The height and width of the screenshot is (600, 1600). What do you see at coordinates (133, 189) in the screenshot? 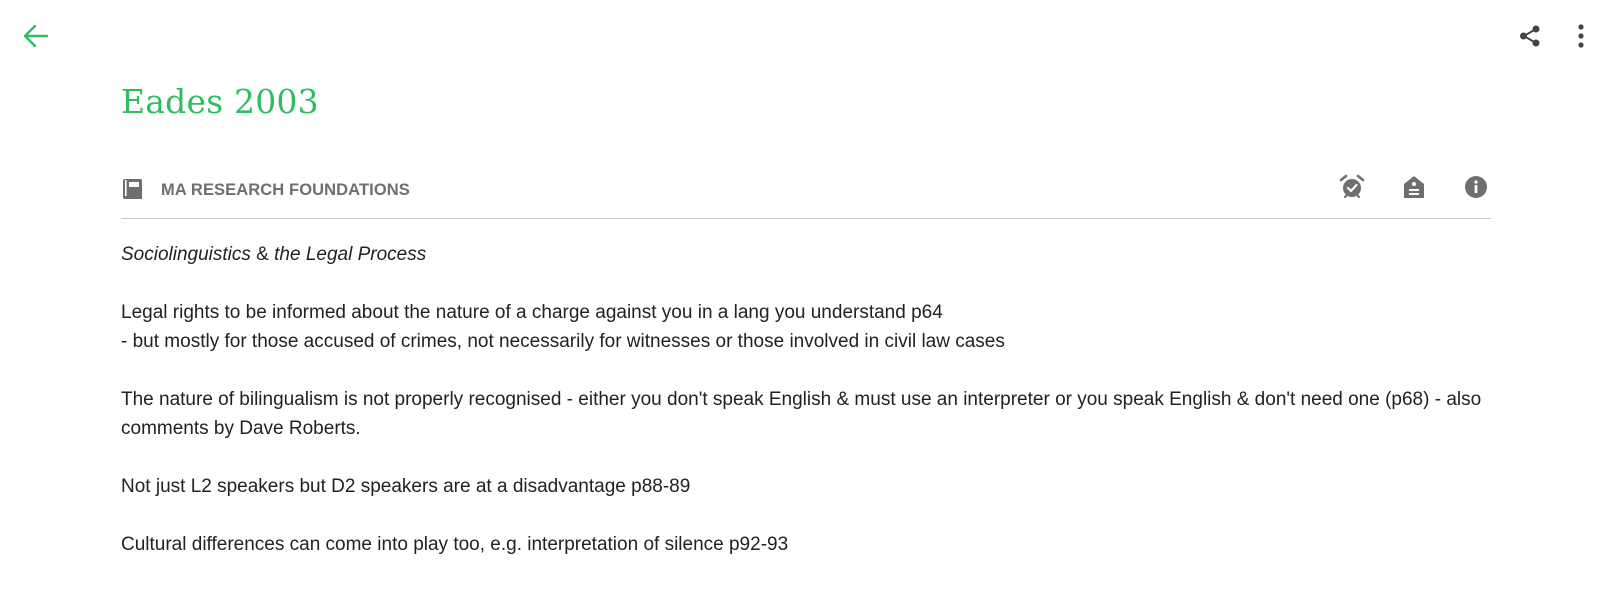
I see `notebook-icon` at bounding box center [133, 189].